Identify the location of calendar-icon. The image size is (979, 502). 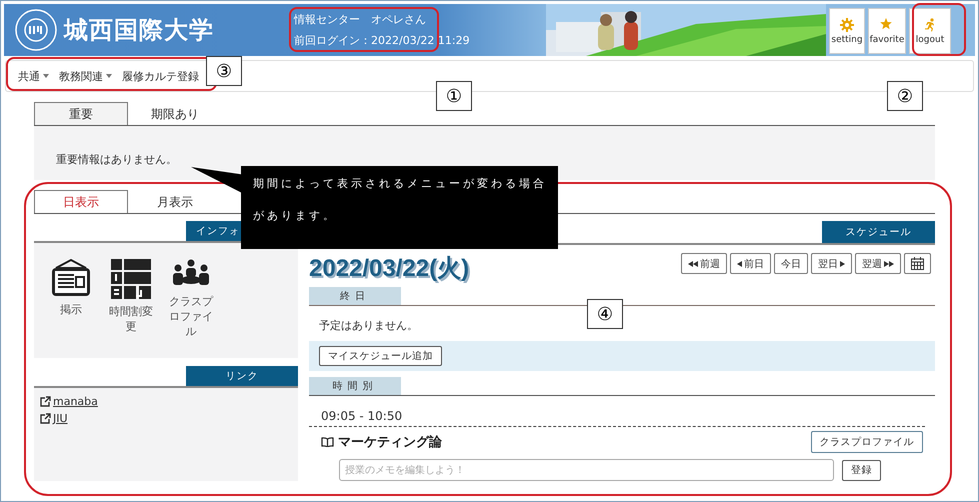
(917, 263).